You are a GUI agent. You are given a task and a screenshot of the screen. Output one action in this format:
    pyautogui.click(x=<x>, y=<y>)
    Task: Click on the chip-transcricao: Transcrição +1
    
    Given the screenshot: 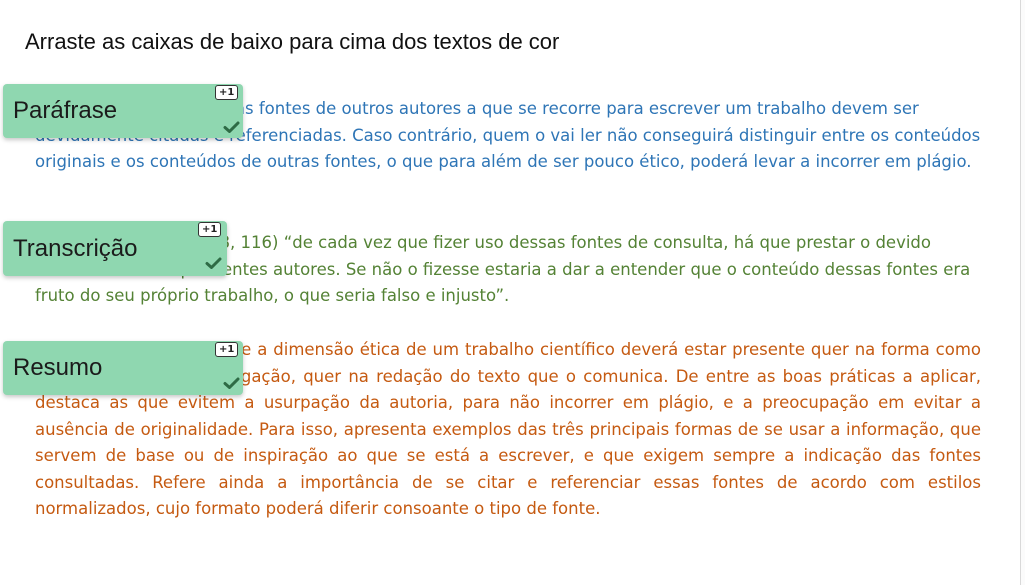 What is the action you would take?
    pyautogui.click(x=115, y=248)
    